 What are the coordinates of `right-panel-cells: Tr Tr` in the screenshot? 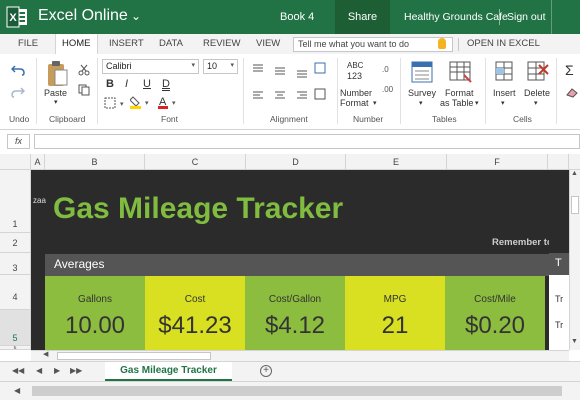 It's located at (559, 312).